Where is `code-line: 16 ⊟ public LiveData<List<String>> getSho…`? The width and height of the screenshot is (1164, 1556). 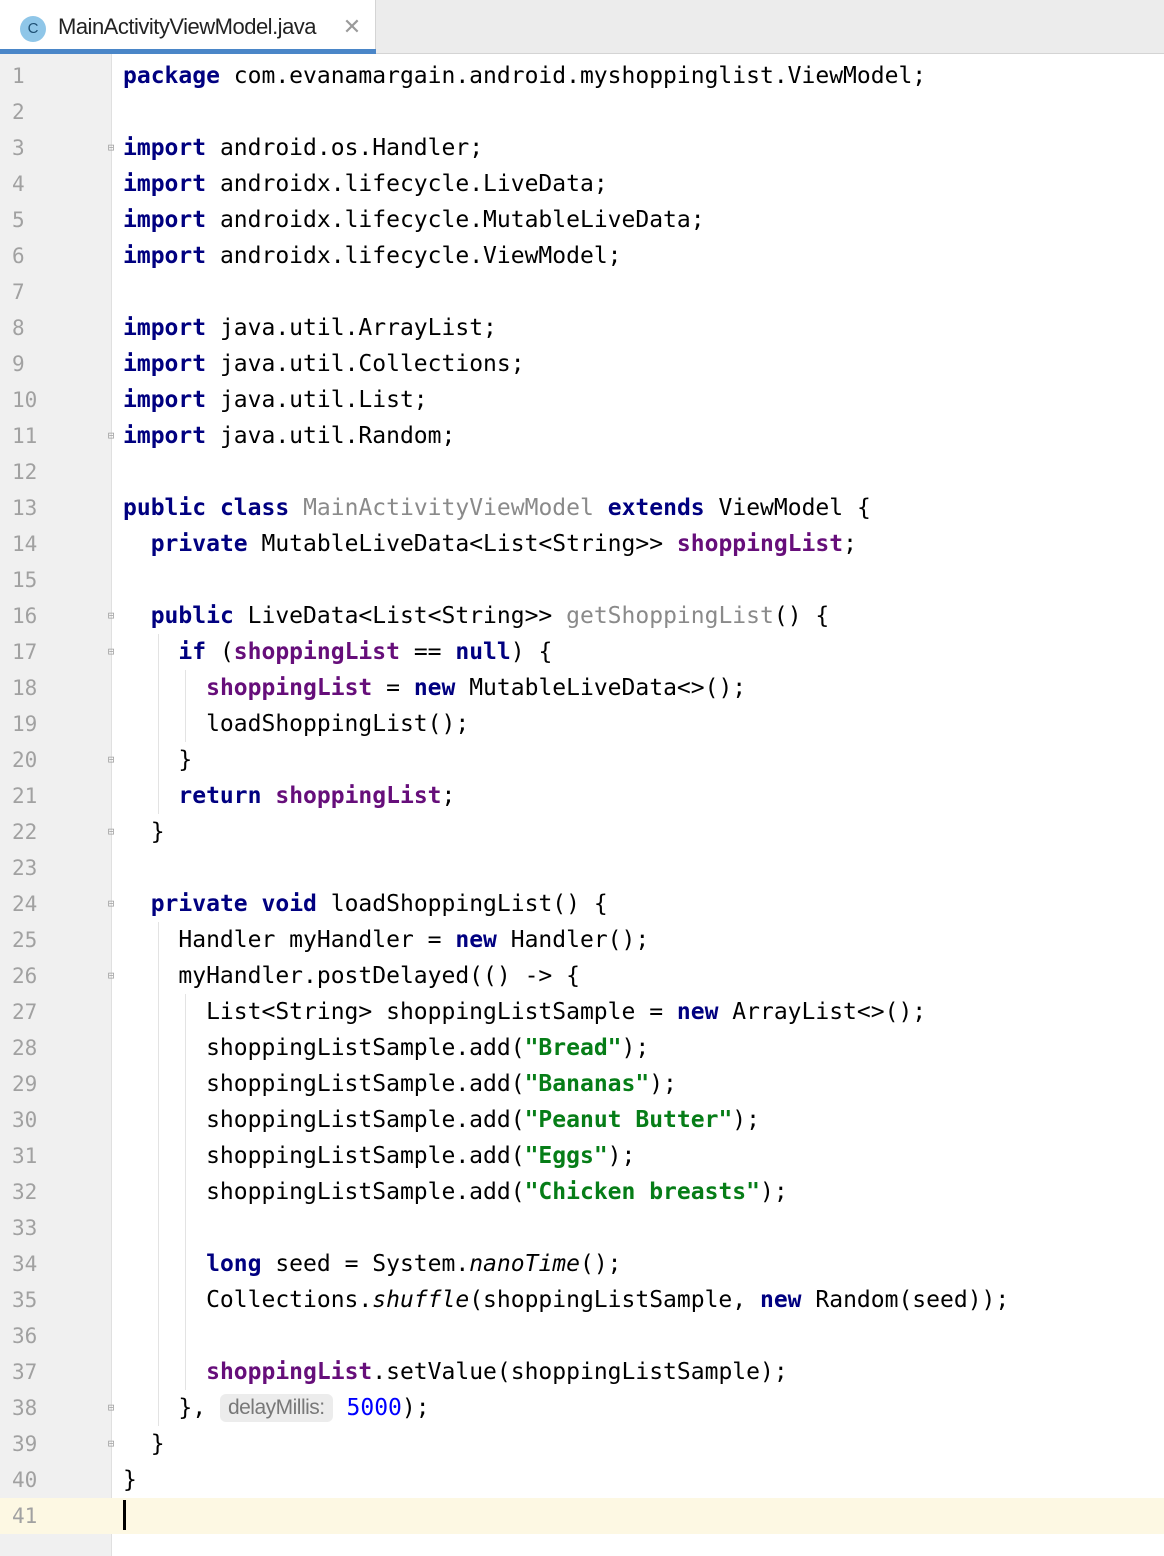
code-line: 16 ⊟ public LiveData<List<String>> getSho… is located at coordinates (582, 616).